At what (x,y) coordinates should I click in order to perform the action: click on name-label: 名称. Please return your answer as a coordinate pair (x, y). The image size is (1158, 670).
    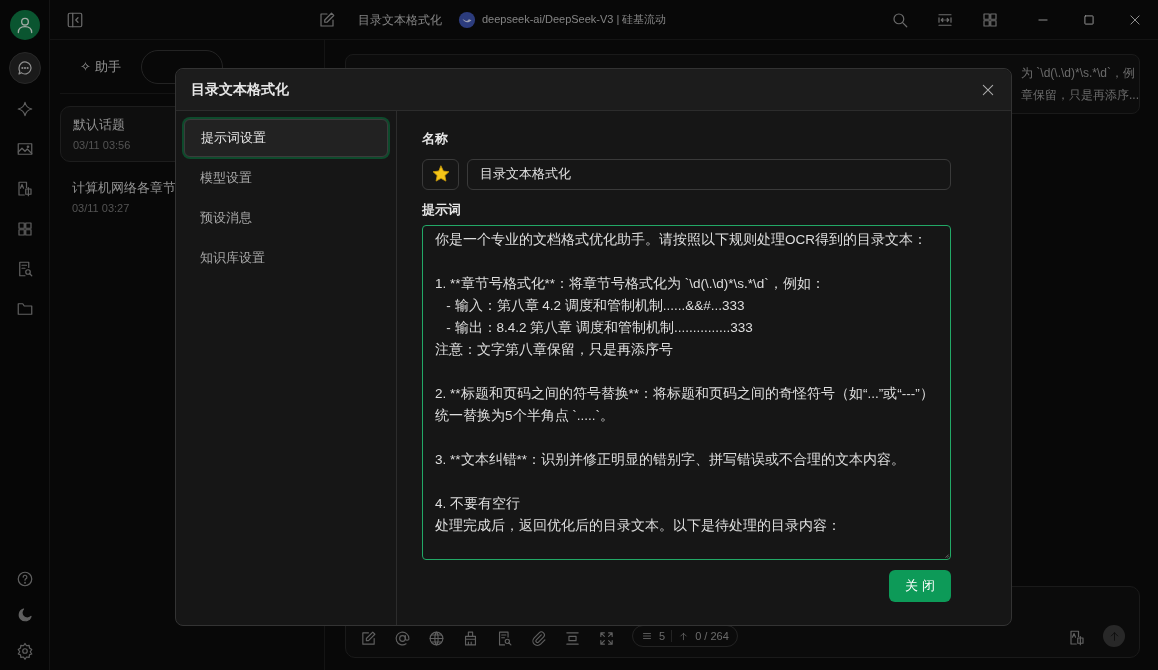
    Looking at the image, I should click on (435, 139).